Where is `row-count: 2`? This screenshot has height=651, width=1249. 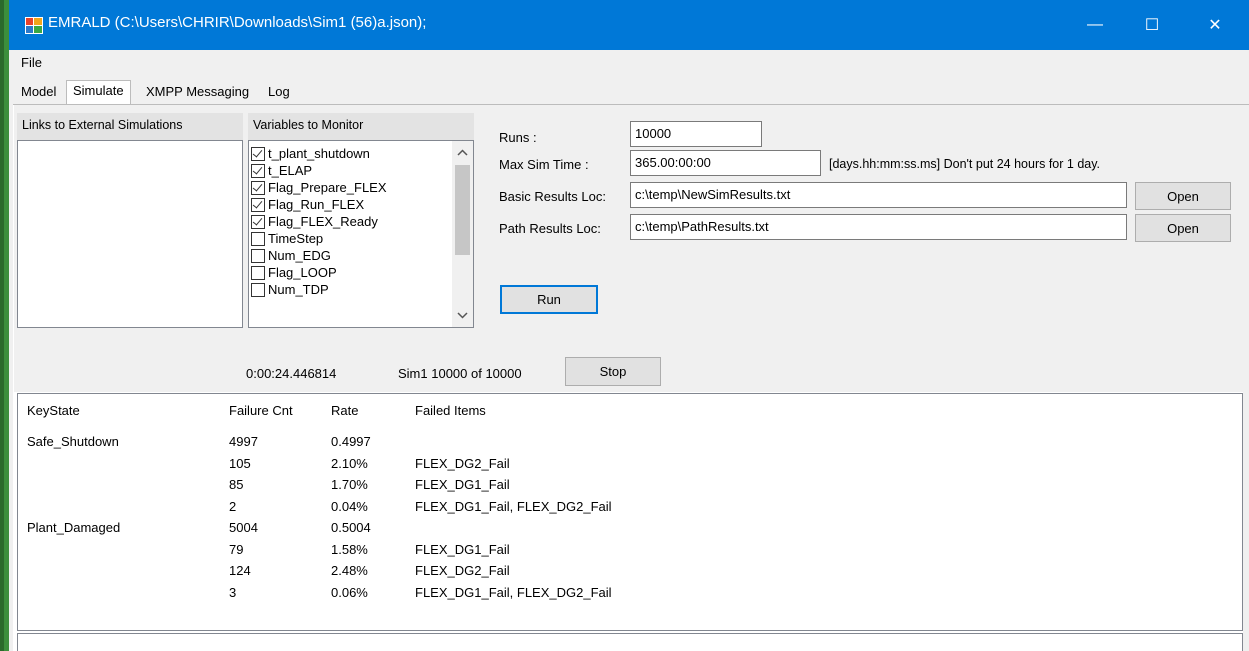
row-count: 2 is located at coordinates (233, 506).